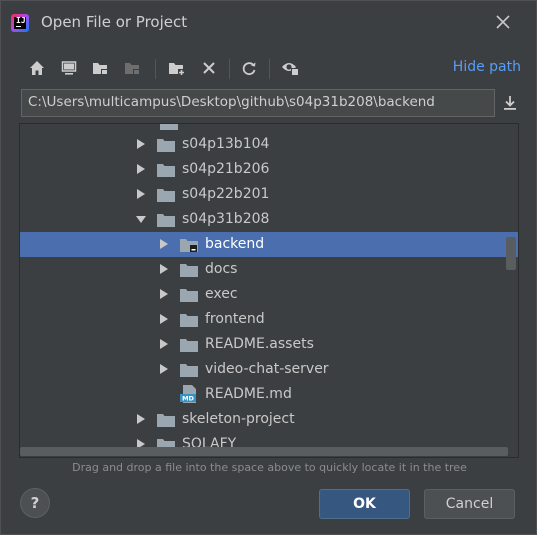  Describe the element at coordinates (188, 394) in the screenshot. I see `markdown-file-icon: MD` at that location.